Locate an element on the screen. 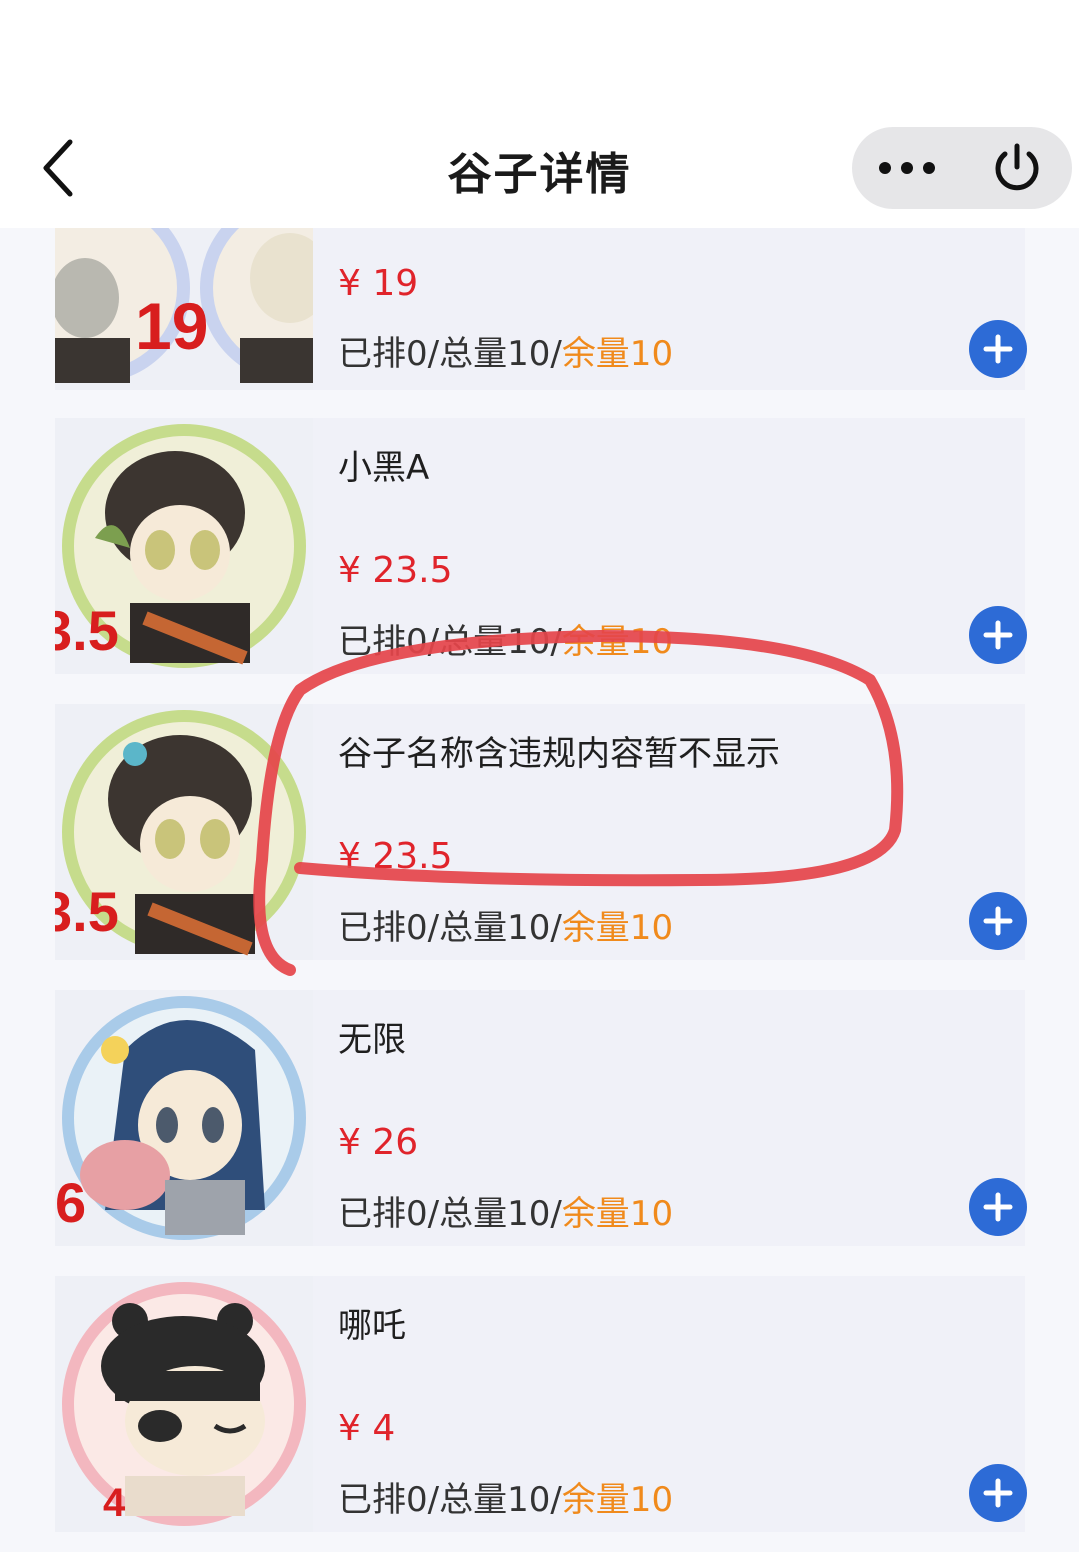  nav-bar: 谷子详情 is located at coordinates (539, 114).